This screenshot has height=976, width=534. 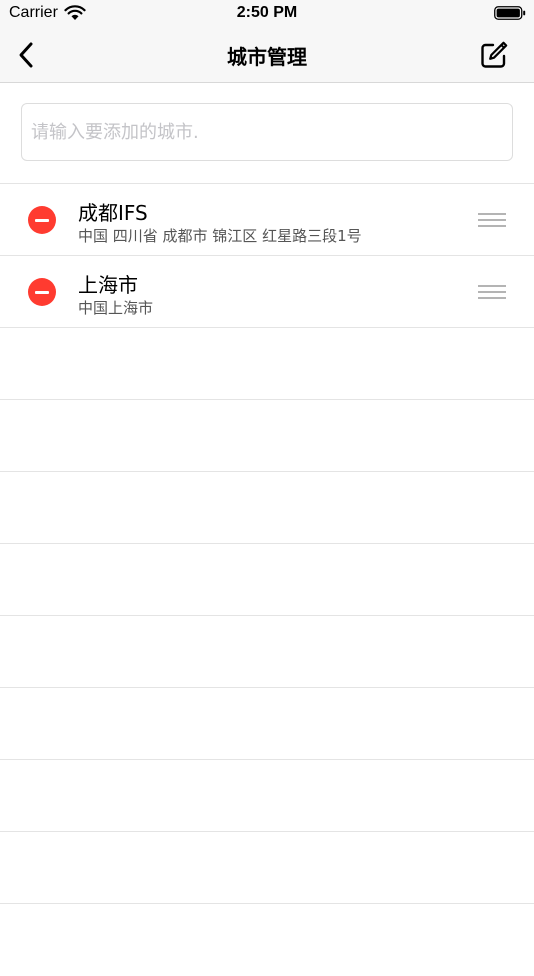 What do you see at coordinates (116, 308) in the screenshot?
I see `city-address: 中国上海市` at bounding box center [116, 308].